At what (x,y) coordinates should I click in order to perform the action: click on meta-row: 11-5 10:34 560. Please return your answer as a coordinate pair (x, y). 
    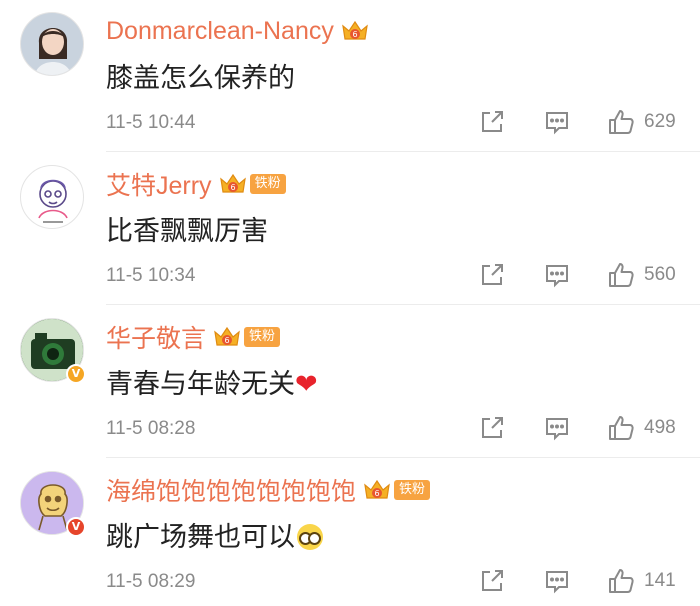
    Looking at the image, I should click on (393, 276).